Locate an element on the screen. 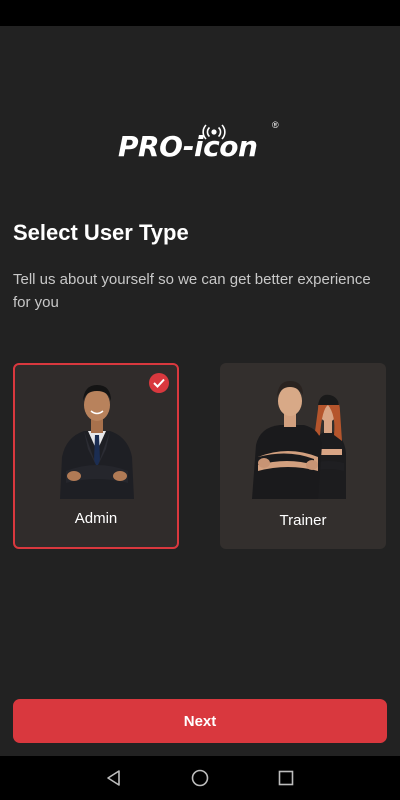 Image resolution: width=400 pixels, height=800 pixels. pro-icon-logo: PRO-icon ® is located at coordinates (203, 144).